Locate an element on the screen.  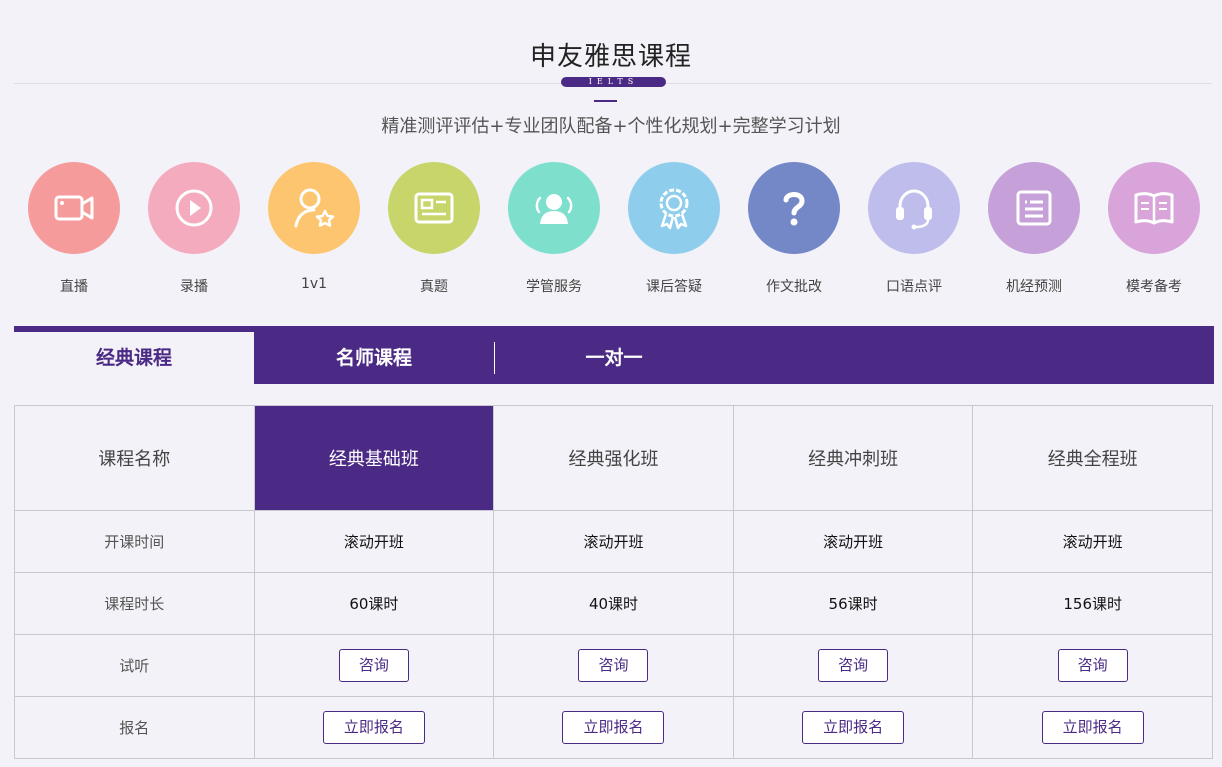
service-label: 1v1 is located at coordinates (314, 284).